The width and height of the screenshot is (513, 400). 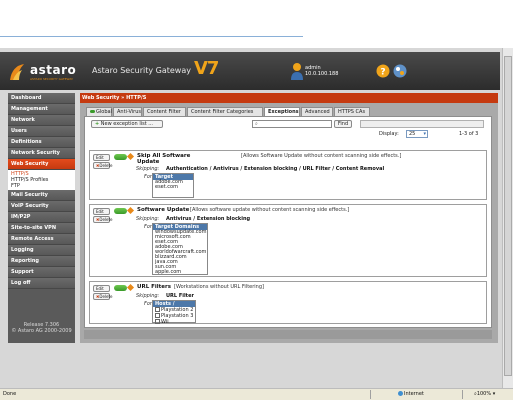 I want to click on browser-top-area, so click(x=256, y=24).